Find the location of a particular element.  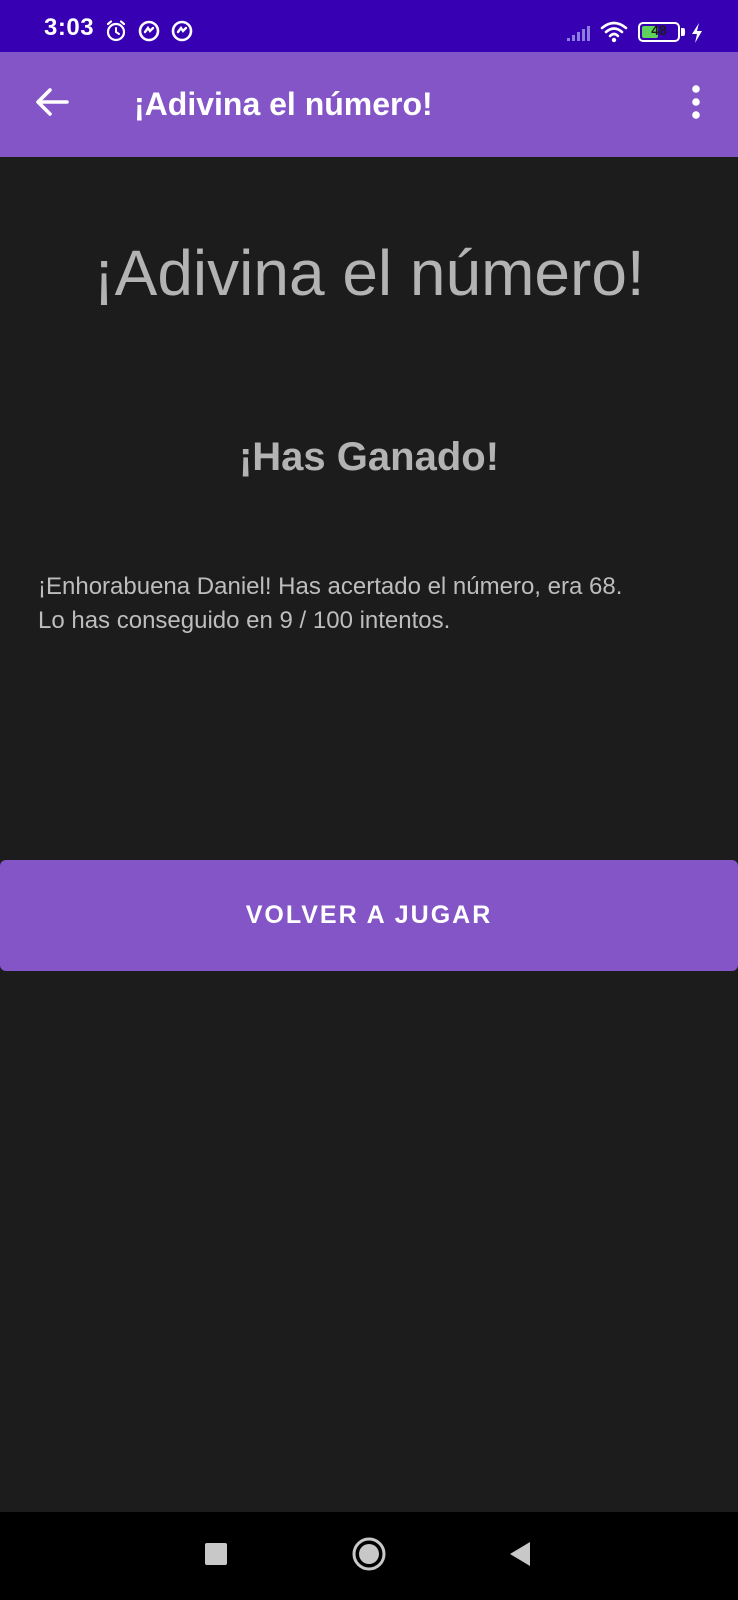

recents-button is located at coordinates (216, 1556).